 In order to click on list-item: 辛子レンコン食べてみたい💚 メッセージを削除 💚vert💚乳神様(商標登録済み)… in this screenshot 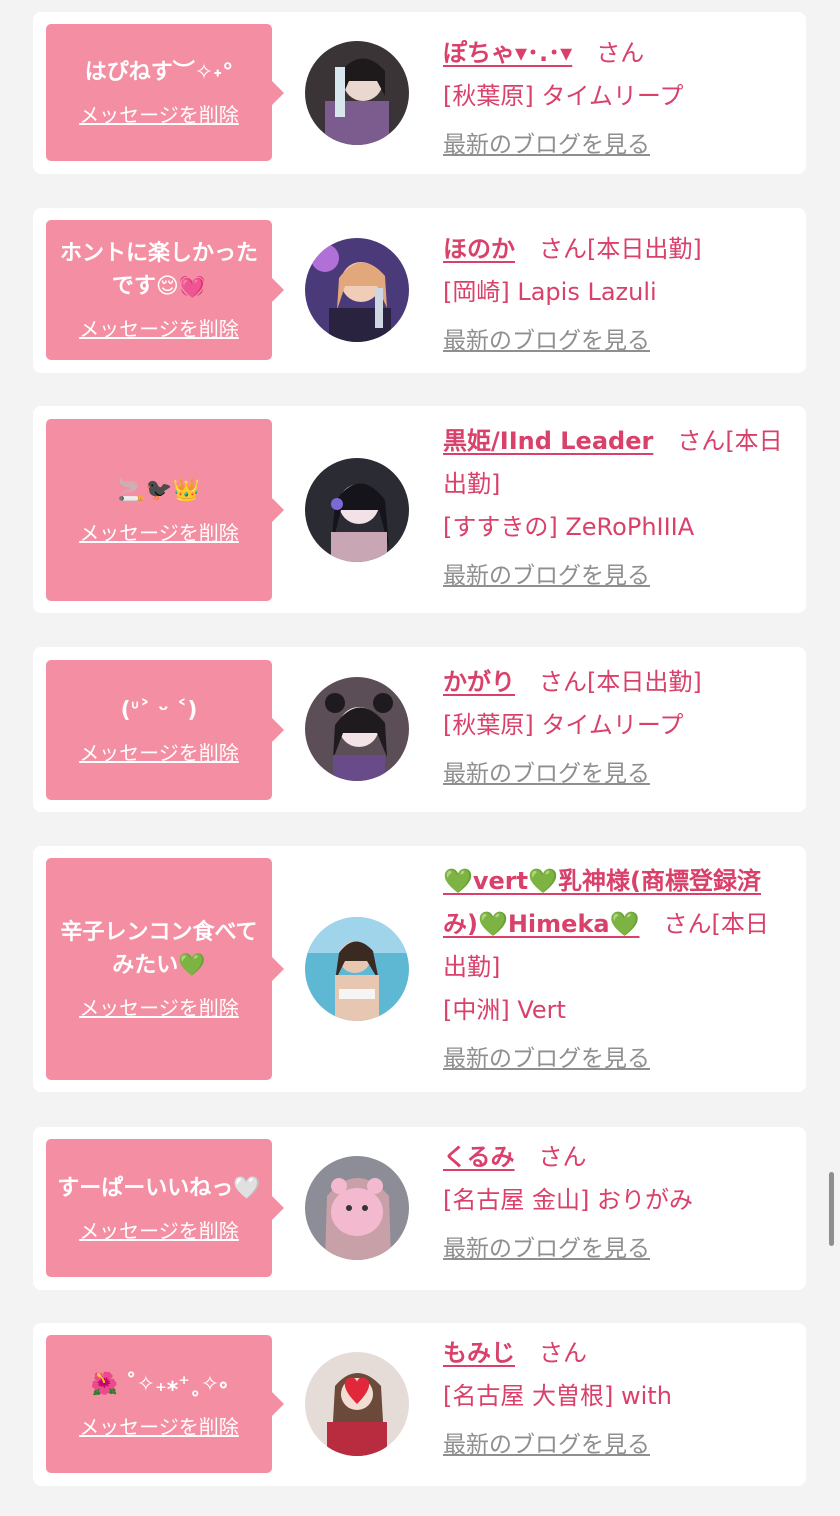, I will do `click(419, 969)`.